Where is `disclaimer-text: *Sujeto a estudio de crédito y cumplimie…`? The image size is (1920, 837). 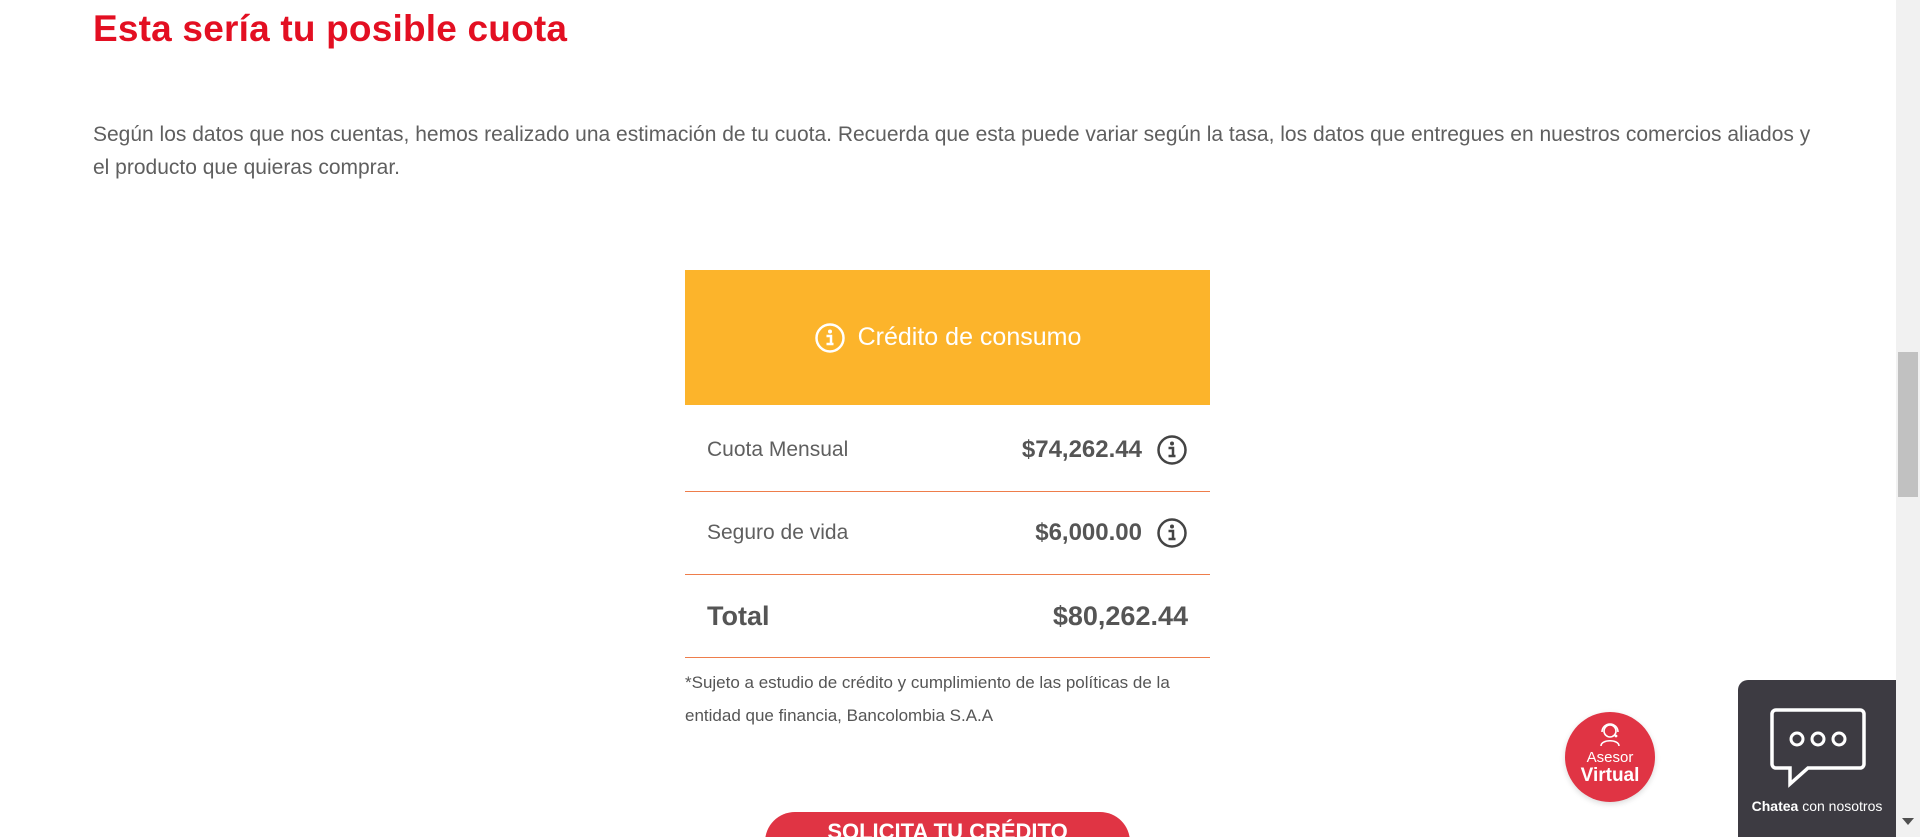
disclaimer-text: *Sujeto a estudio de crédito y cumplimie… is located at coordinates (927, 699).